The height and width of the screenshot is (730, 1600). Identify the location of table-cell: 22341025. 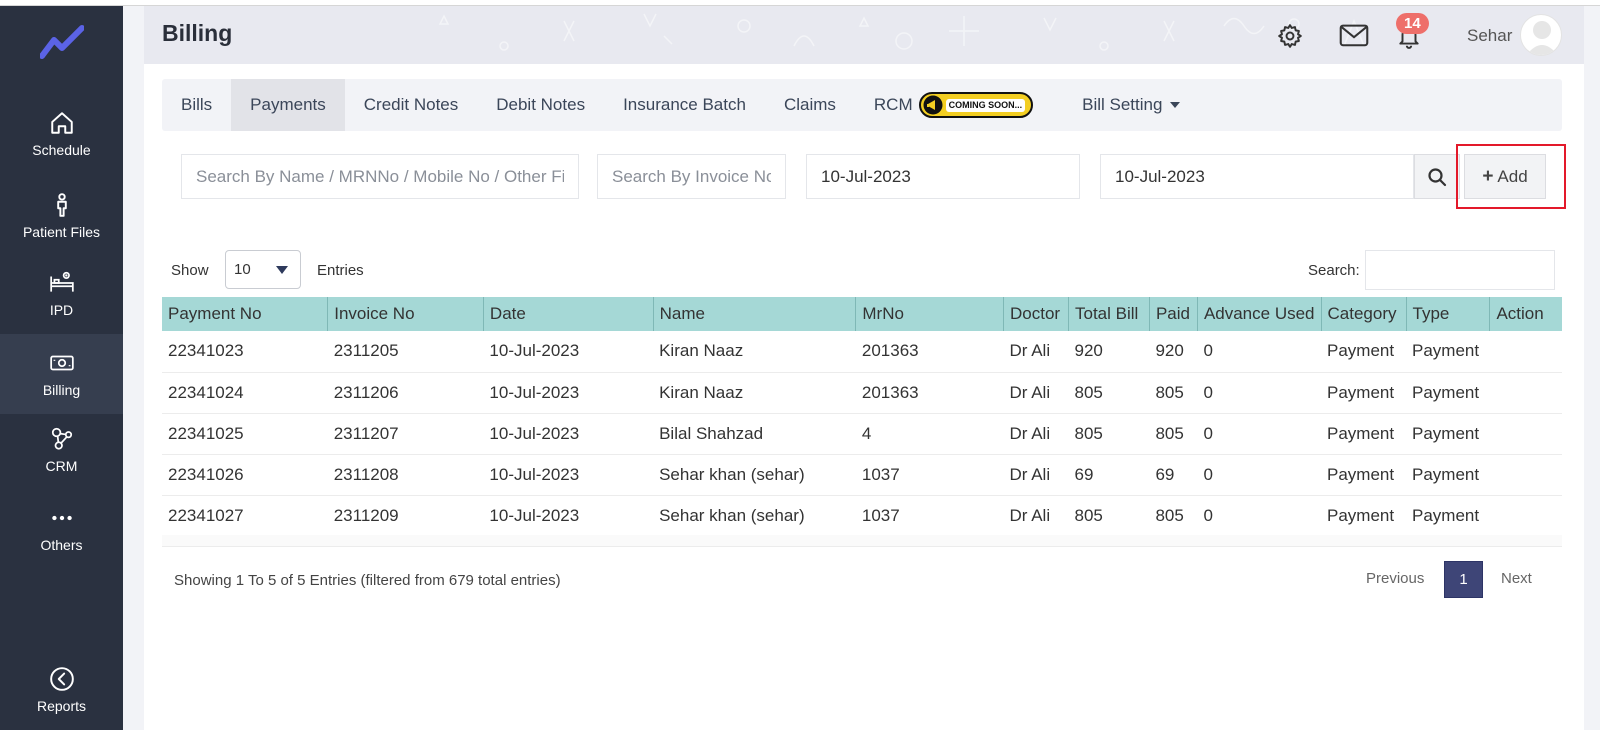
(245, 434).